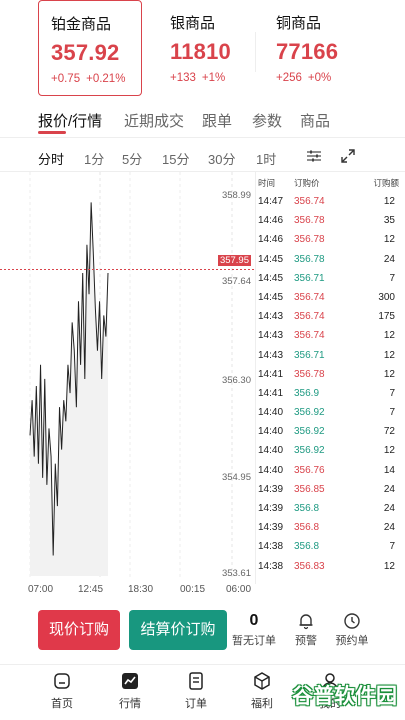 The width and height of the screenshot is (405, 720). What do you see at coordinates (85, 52) in the screenshot?
I see `product-price: 357.92` at bounding box center [85, 52].